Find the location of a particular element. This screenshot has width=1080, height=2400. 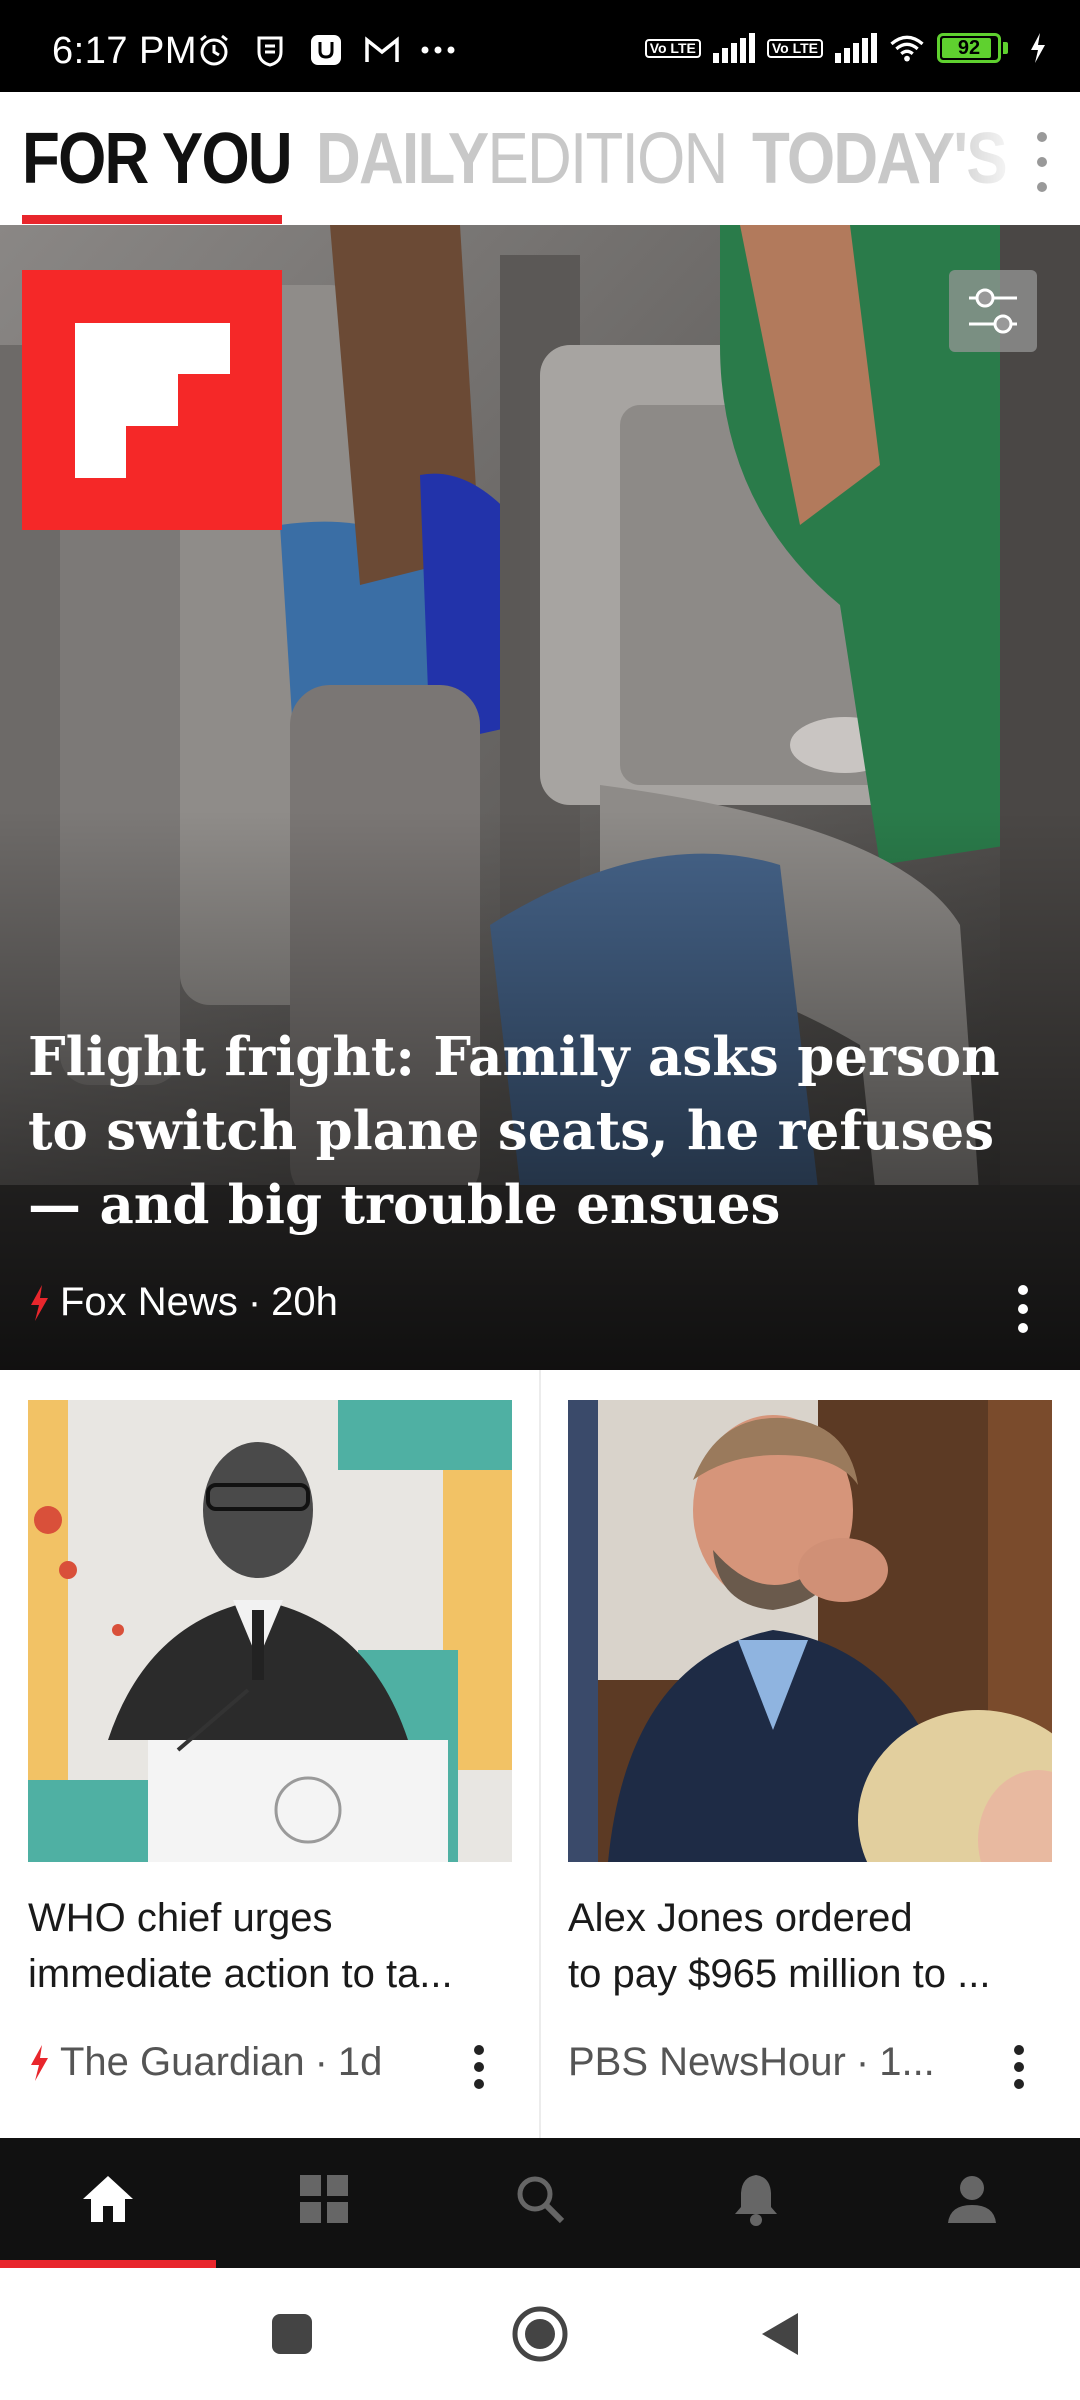

flipboard-logo is located at coordinates (152, 400).